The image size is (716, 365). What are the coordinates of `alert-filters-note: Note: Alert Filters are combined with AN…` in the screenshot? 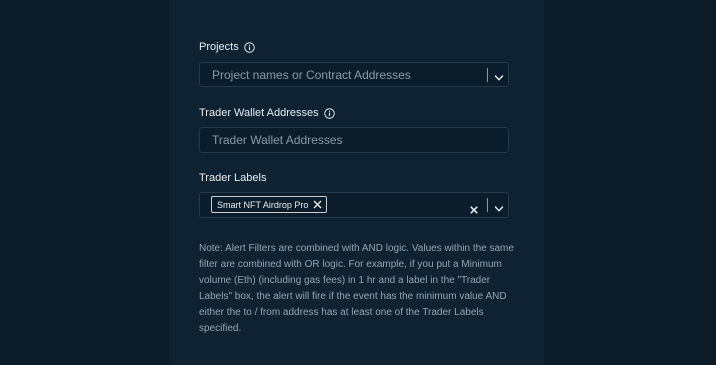 It's located at (356, 288).